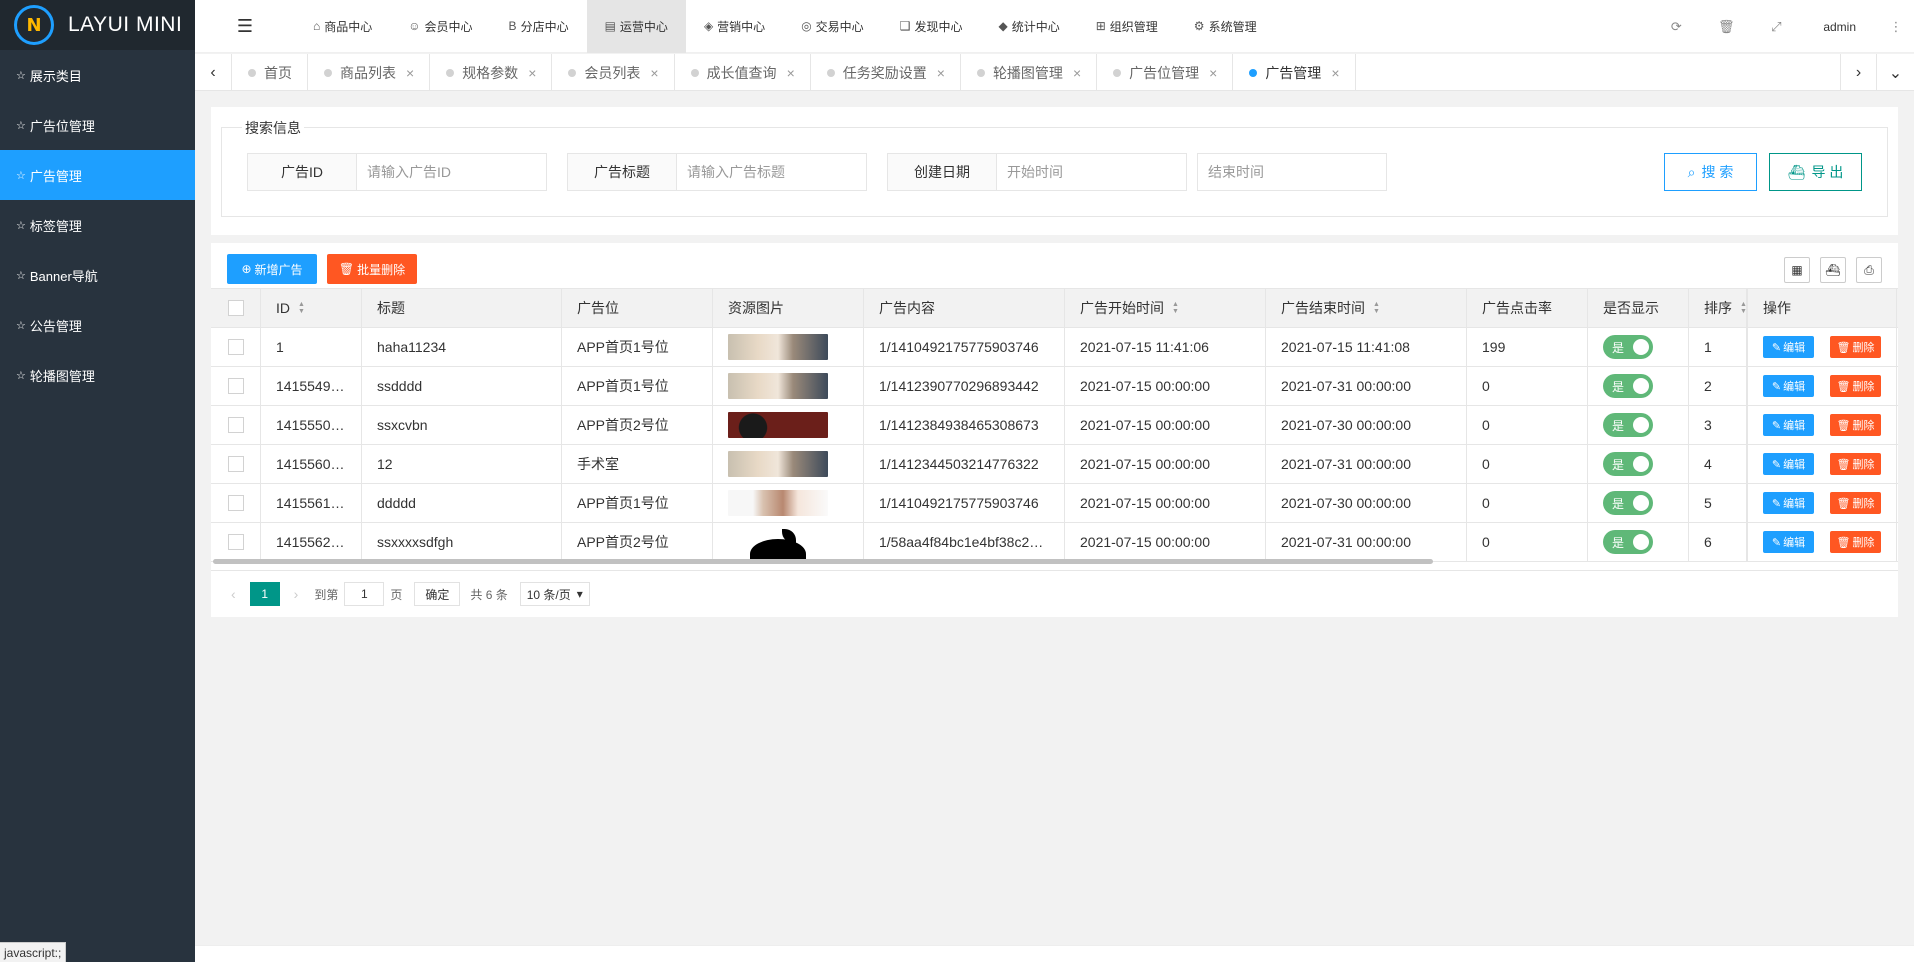 Image resolution: width=1914 pixels, height=962 pixels. Describe the element at coordinates (342, 26) in the screenshot. I see `nav-item-0: ⌂ 商品中心` at that location.